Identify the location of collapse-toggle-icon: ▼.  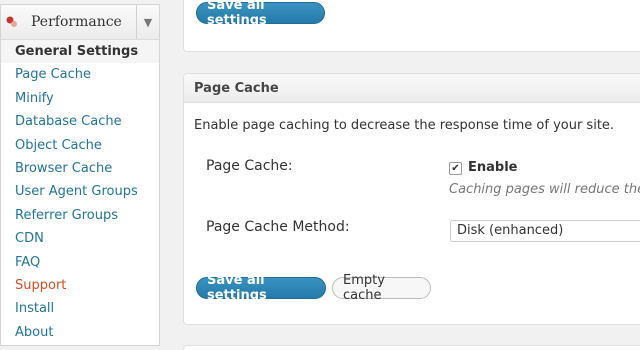
(147, 22).